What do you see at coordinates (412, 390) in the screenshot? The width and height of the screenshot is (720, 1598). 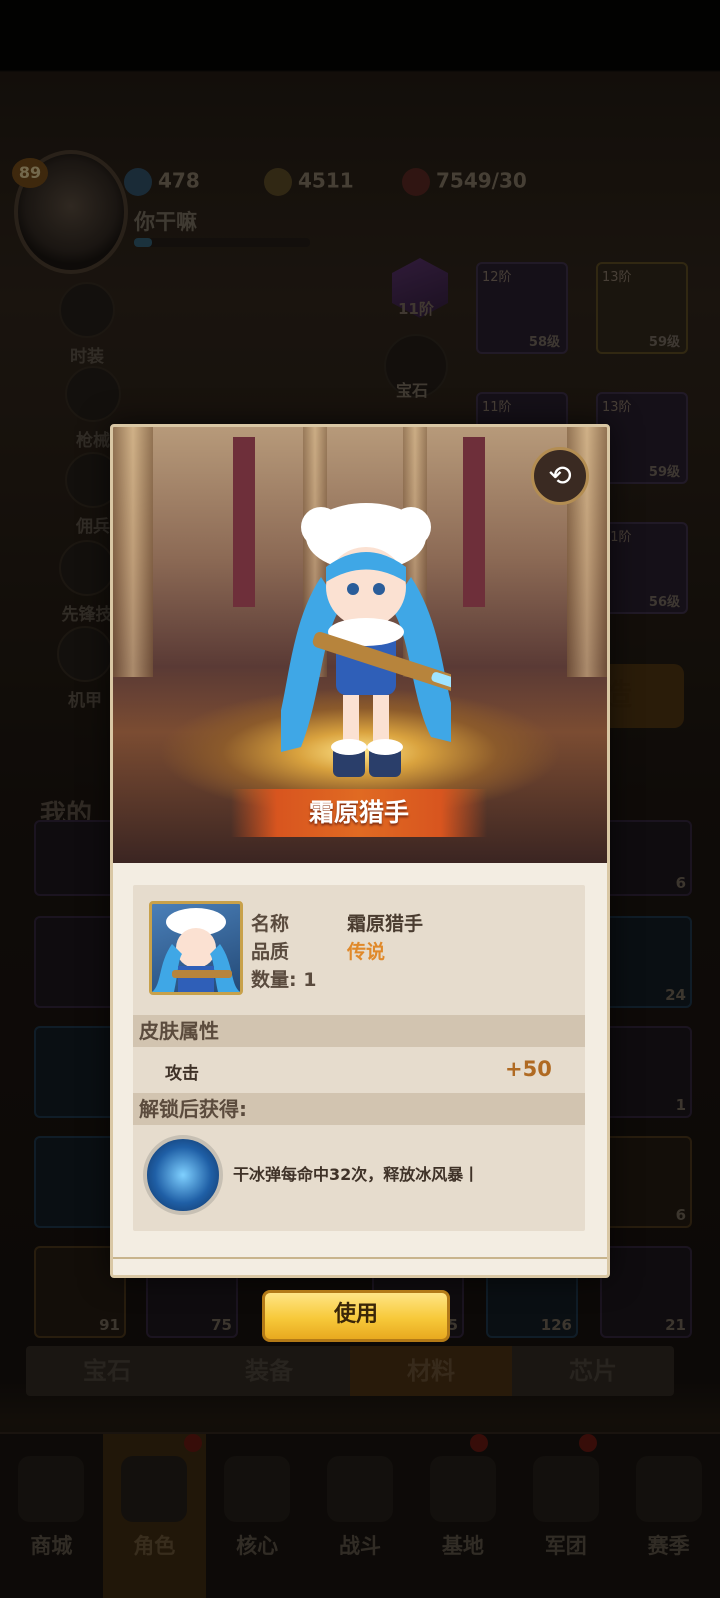 I see `gem-label: 宝石` at bounding box center [412, 390].